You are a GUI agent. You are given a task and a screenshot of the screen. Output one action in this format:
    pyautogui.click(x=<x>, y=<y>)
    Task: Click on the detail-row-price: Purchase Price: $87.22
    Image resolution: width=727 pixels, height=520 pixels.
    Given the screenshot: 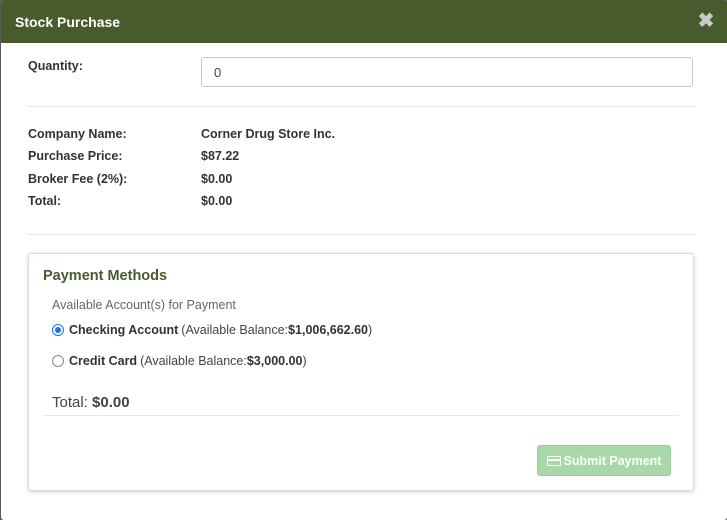 What is the action you would take?
    pyautogui.click(x=361, y=156)
    